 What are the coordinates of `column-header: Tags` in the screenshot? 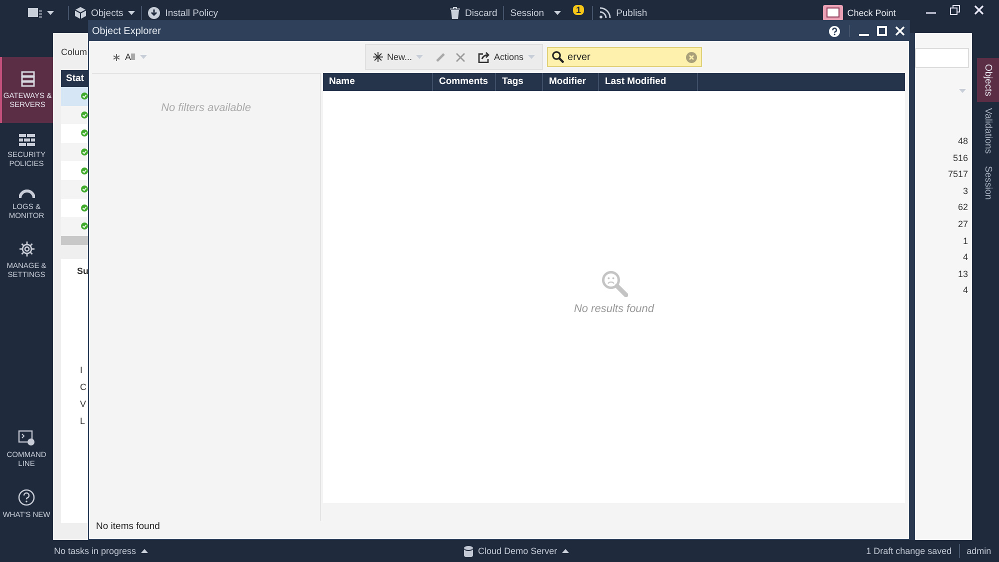 It's located at (519, 82).